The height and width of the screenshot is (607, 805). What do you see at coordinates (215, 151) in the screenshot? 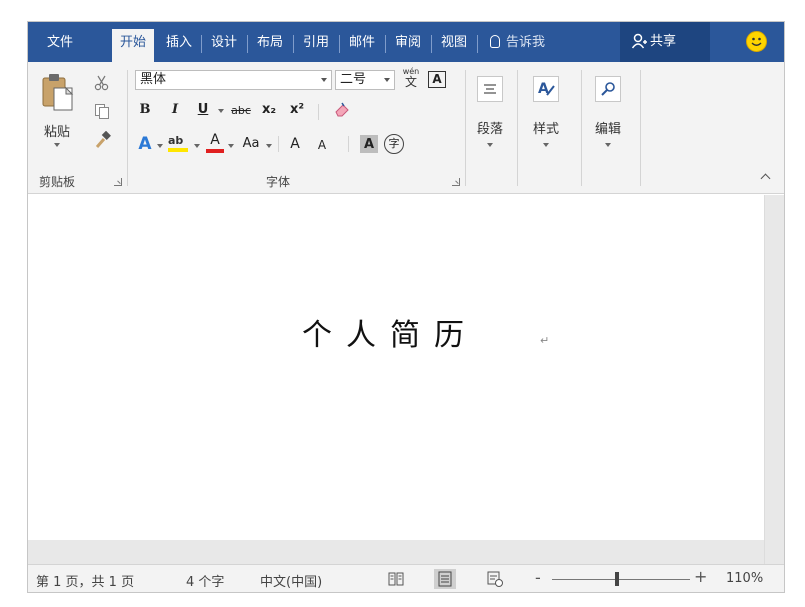
I see `font-color-bar` at bounding box center [215, 151].